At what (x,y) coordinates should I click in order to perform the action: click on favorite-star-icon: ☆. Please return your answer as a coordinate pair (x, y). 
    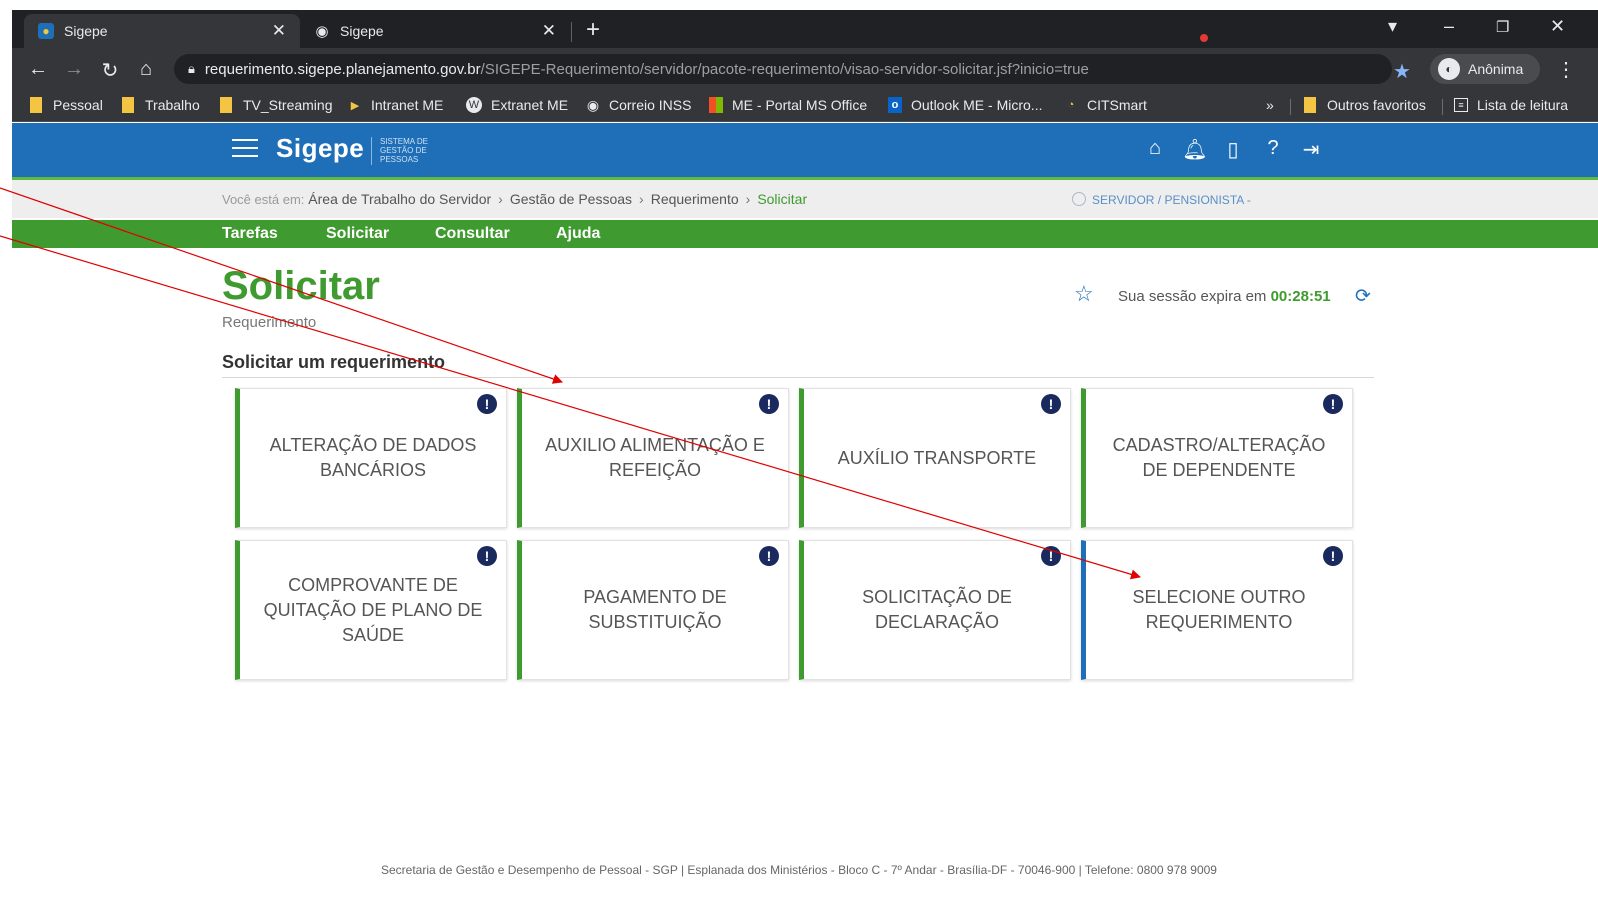
    Looking at the image, I should click on (1084, 294).